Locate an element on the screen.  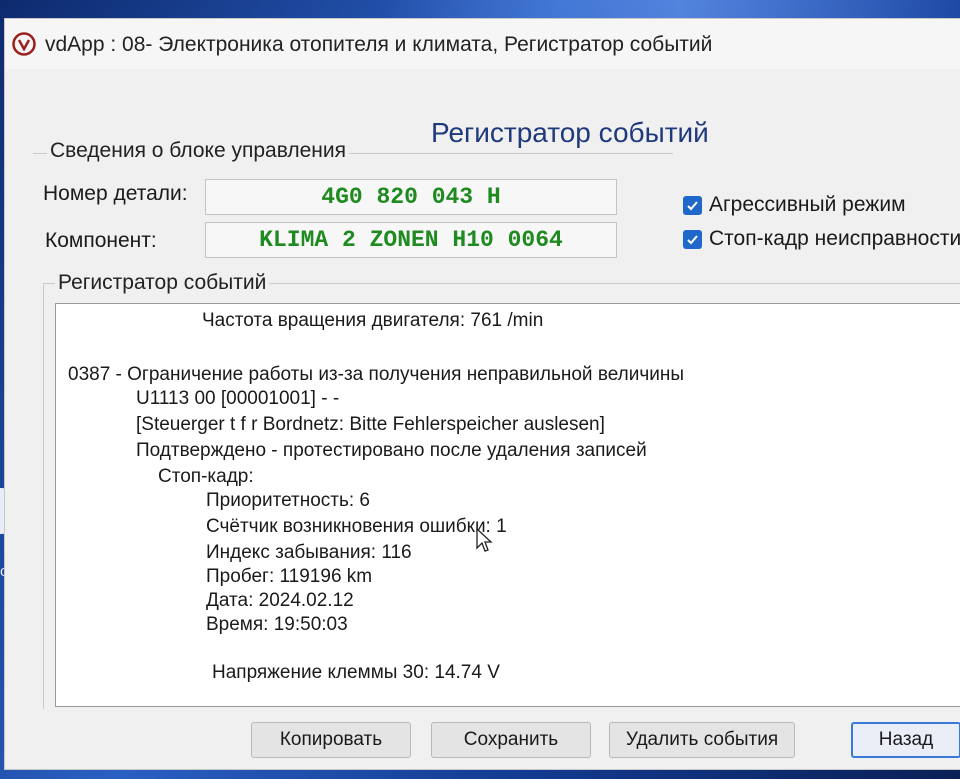
freeze-frame-checkbox: Стоп-кадр неисправности is located at coordinates (821, 239).